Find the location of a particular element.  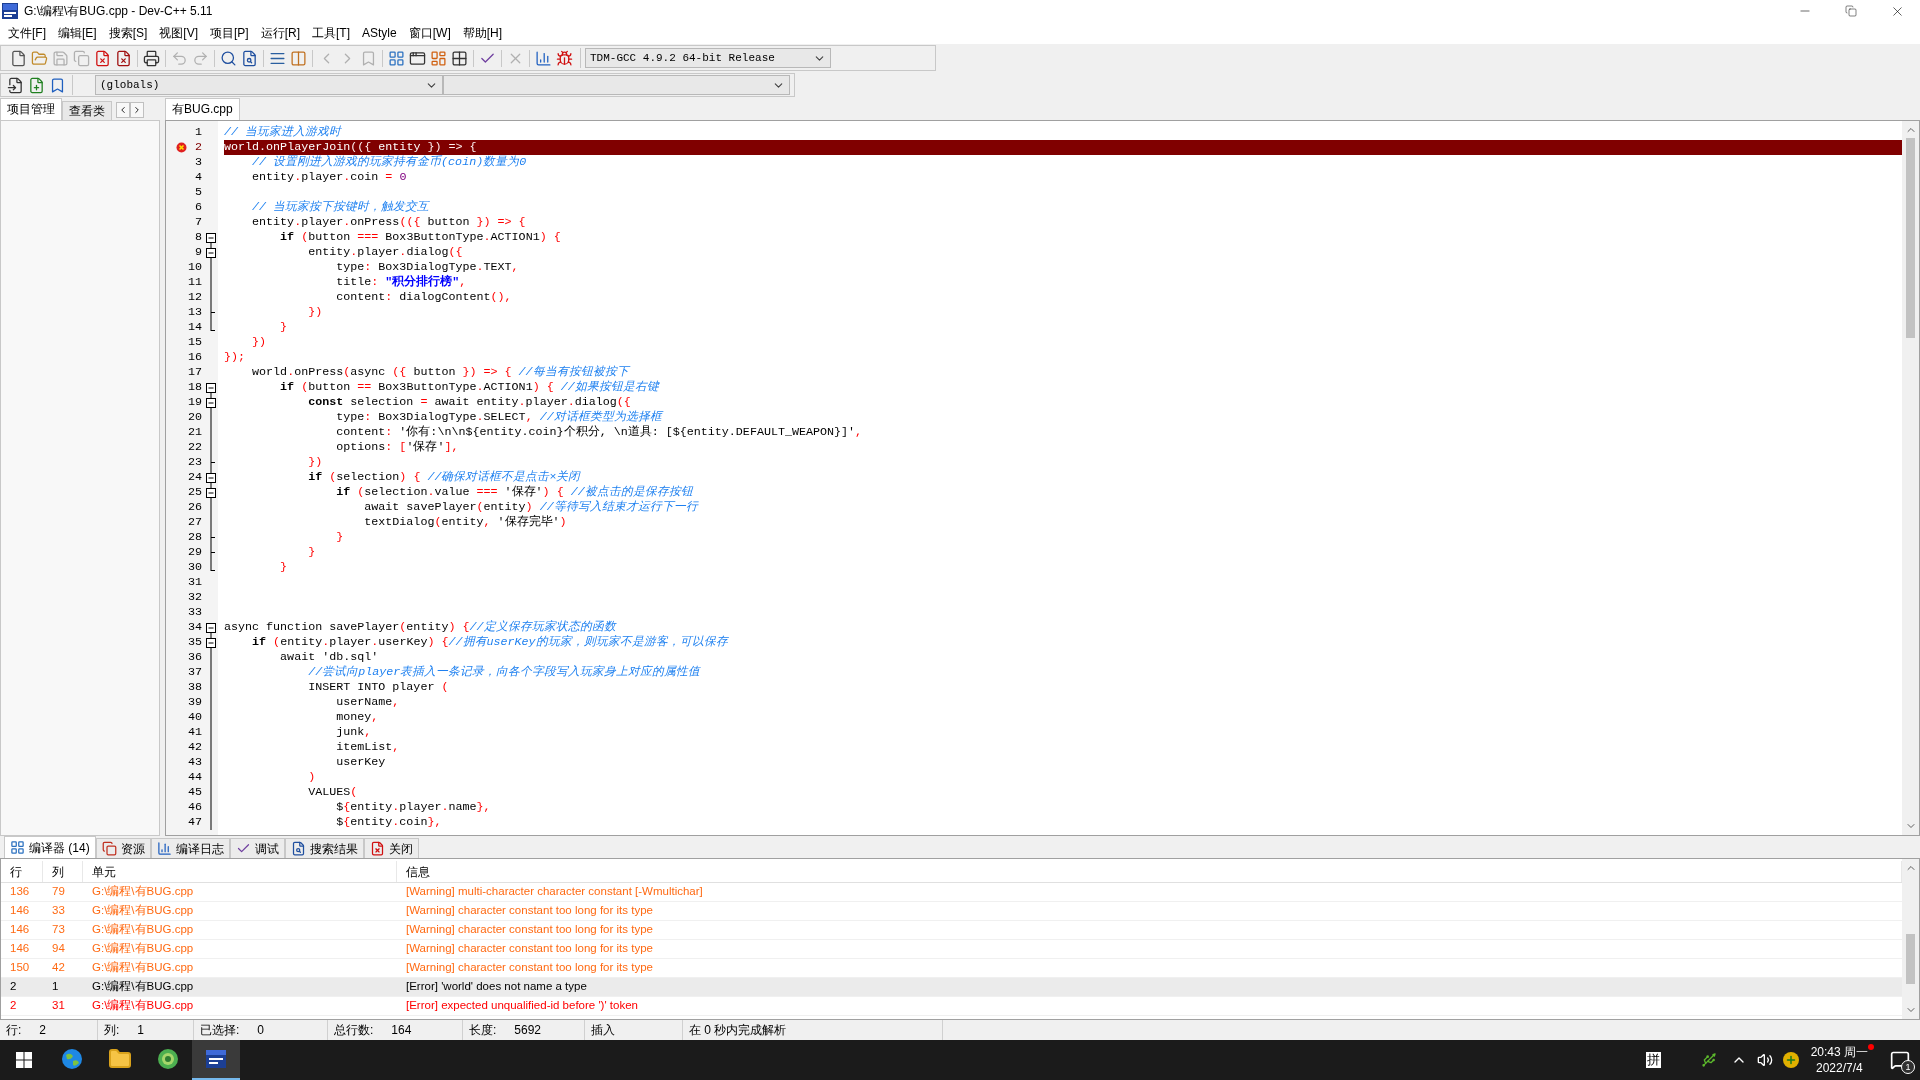

output-tab: 搜索结果 is located at coordinates (324, 848).